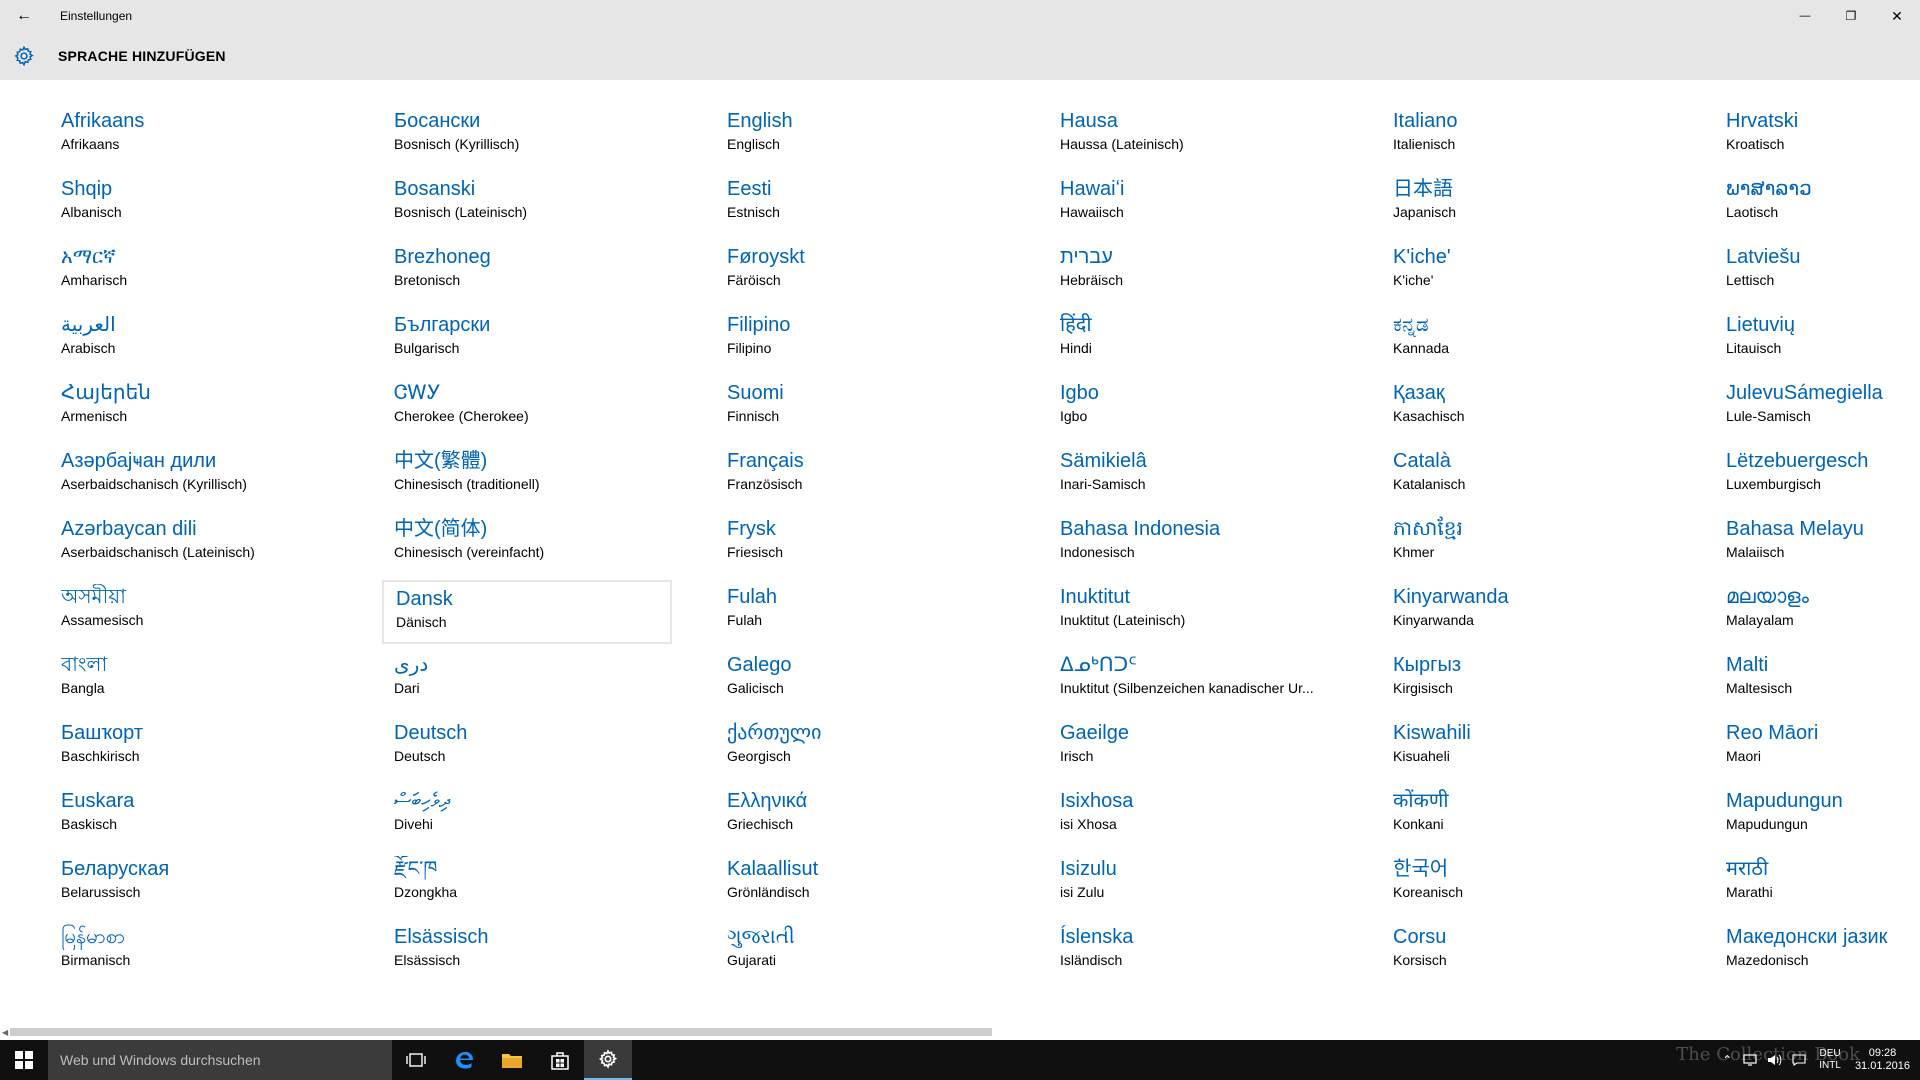 Image resolution: width=1920 pixels, height=1080 pixels. What do you see at coordinates (860, 952) in the screenshot?
I see `language-item: ગુજરાતી Gujarati` at bounding box center [860, 952].